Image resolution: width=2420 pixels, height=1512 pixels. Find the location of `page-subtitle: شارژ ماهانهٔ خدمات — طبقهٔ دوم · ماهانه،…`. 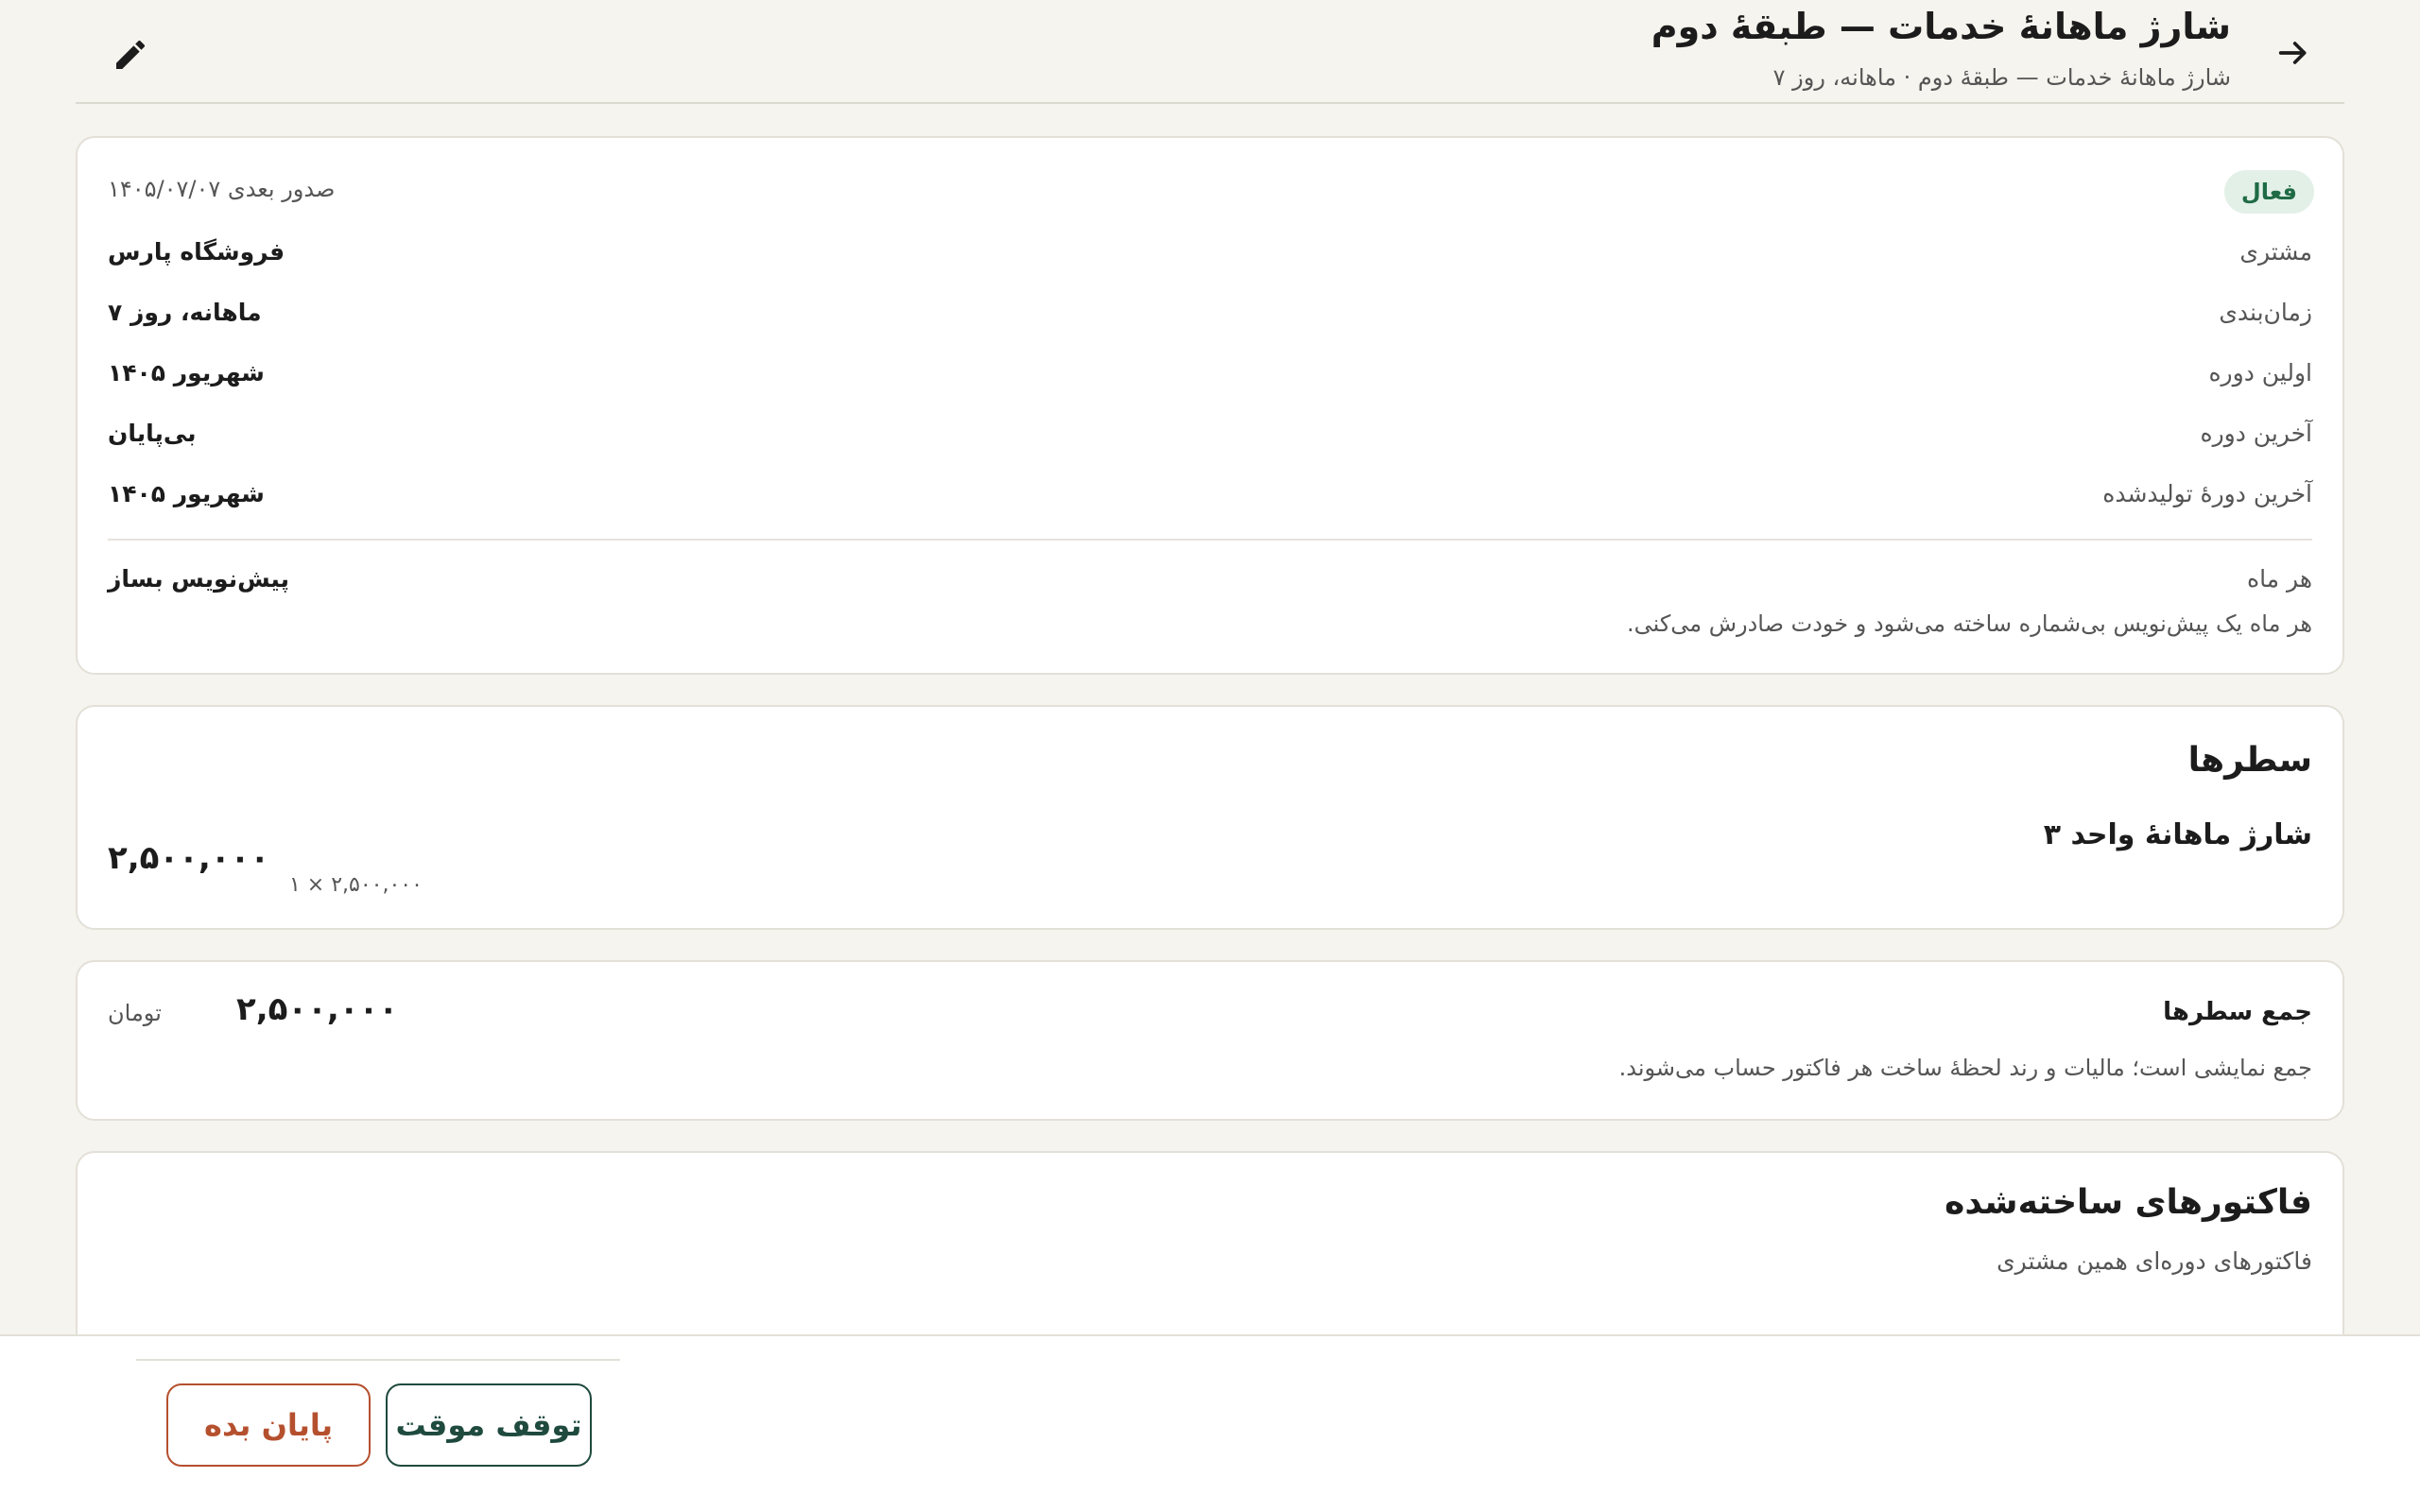

page-subtitle: شارژ ماهانهٔ خدمات — طبقهٔ دوم · ماهانه،… is located at coordinates (2001, 77).